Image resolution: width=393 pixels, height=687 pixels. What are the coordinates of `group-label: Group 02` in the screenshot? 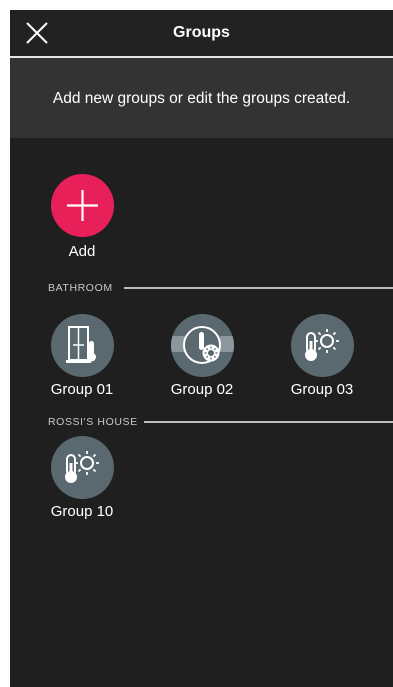 It's located at (202, 389).